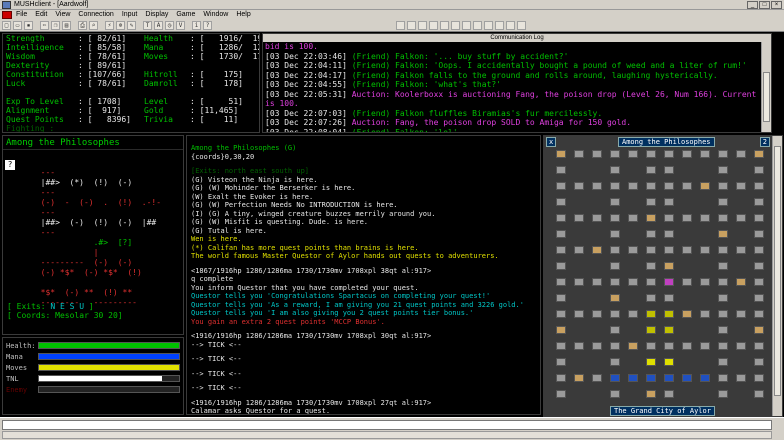 The image size is (784, 440). I want to click on variables-icon: V, so click(180, 25).